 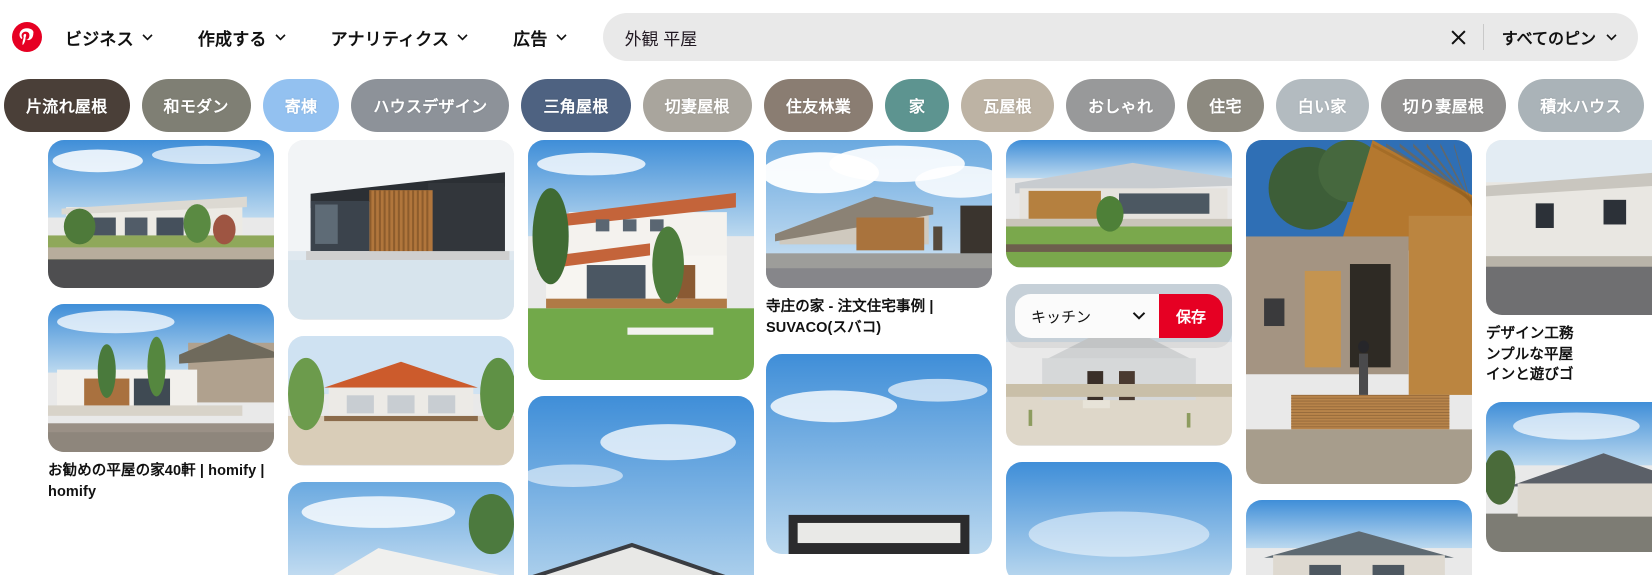 I want to click on pin-column: お勧めの平屋の家40軒 | homify | homify, so click(x=161, y=329).